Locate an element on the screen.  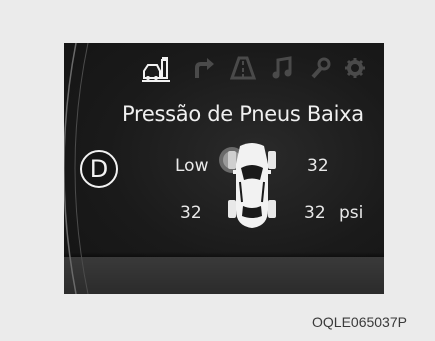
car-top-view-icon is located at coordinates (247, 185).